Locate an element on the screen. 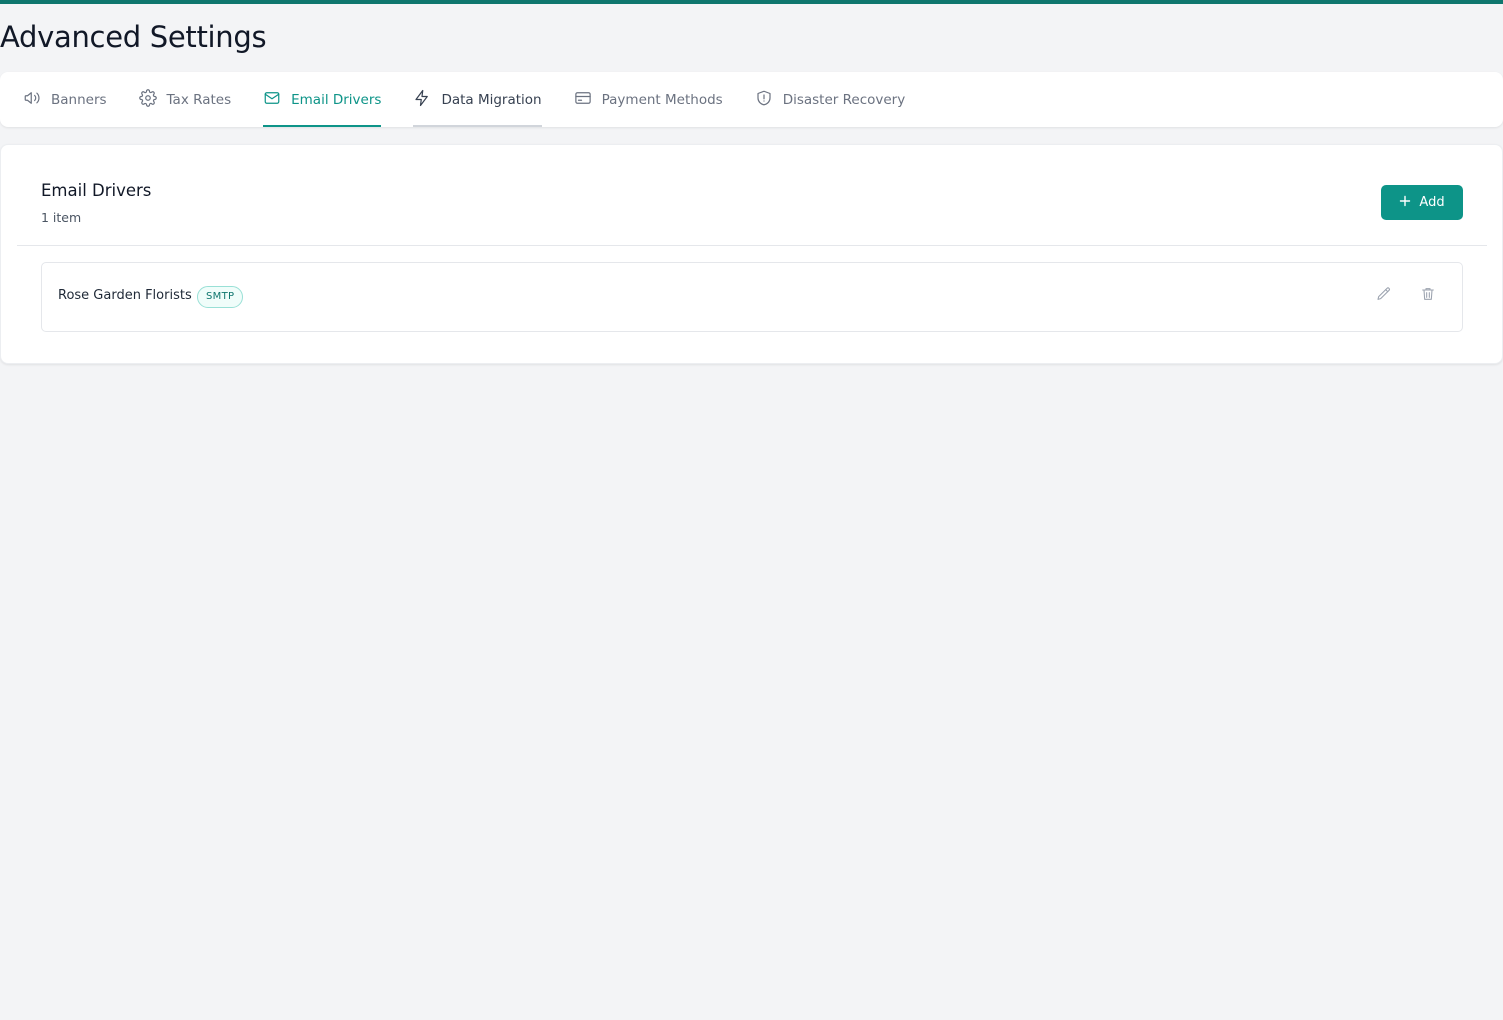  driver-type-badge: SMTP is located at coordinates (220, 297).